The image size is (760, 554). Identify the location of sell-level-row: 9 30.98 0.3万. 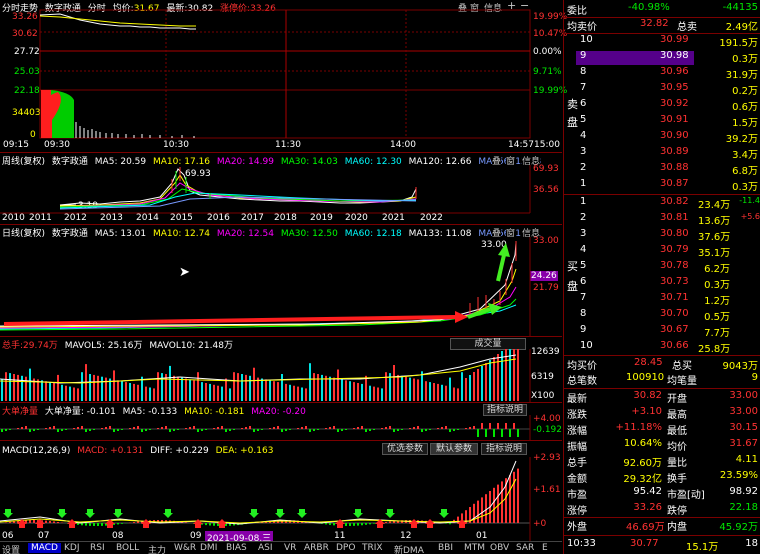
(662, 58).